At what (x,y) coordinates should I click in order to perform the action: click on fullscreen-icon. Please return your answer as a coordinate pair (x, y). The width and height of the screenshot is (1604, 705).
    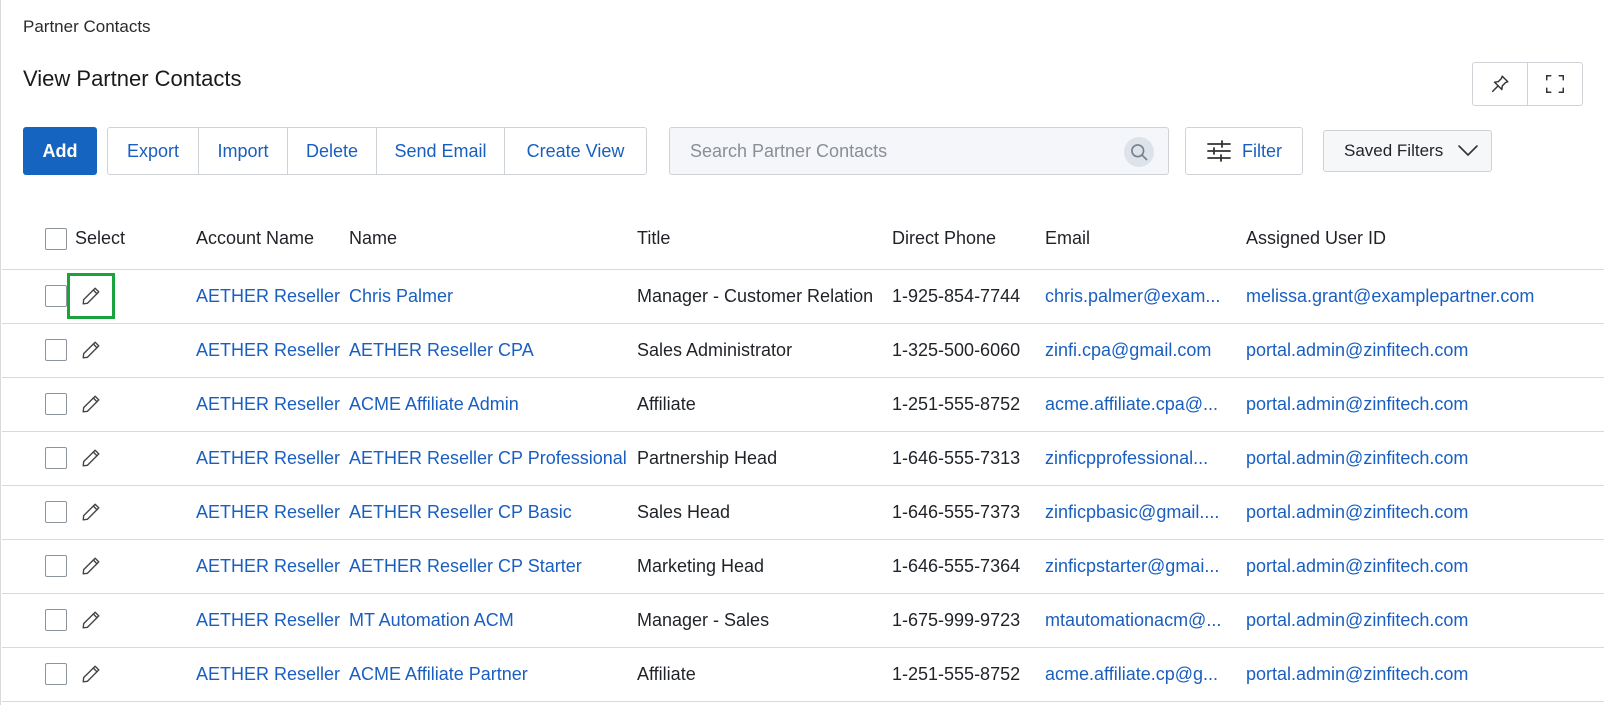
    Looking at the image, I should click on (1555, 84).